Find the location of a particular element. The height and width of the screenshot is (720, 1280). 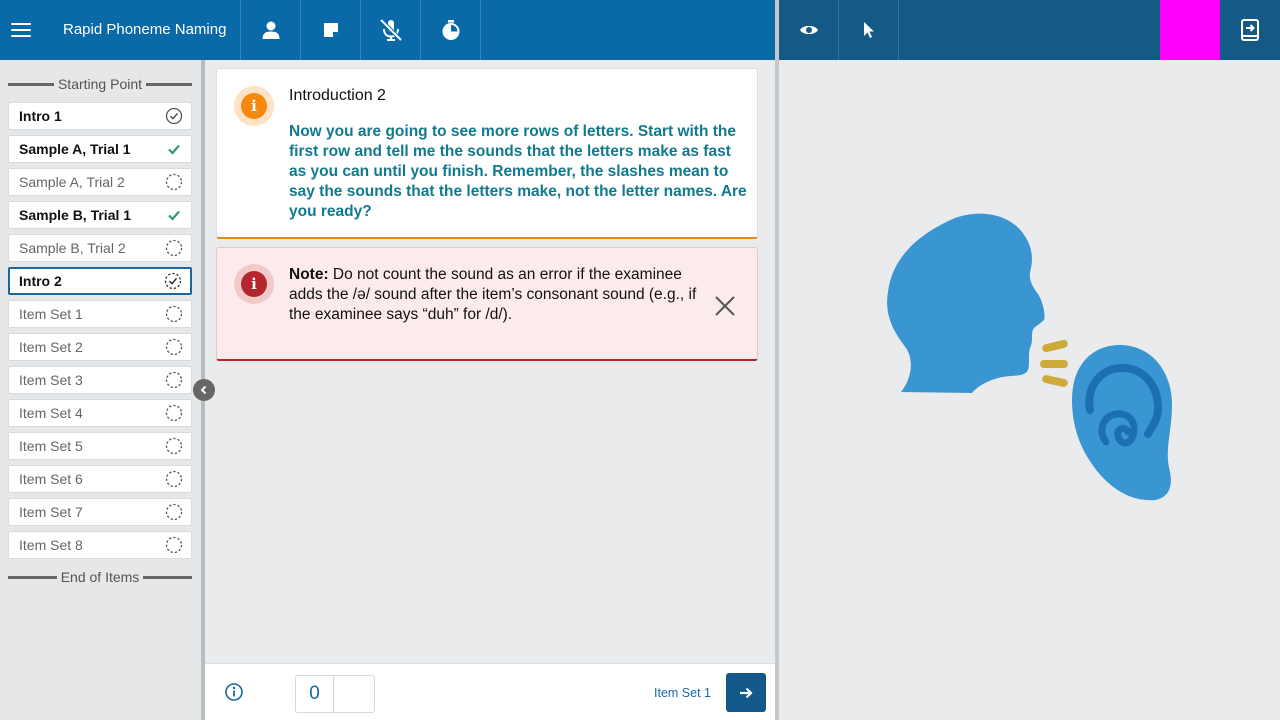

exit-button is located at coordinates (1250, 30).